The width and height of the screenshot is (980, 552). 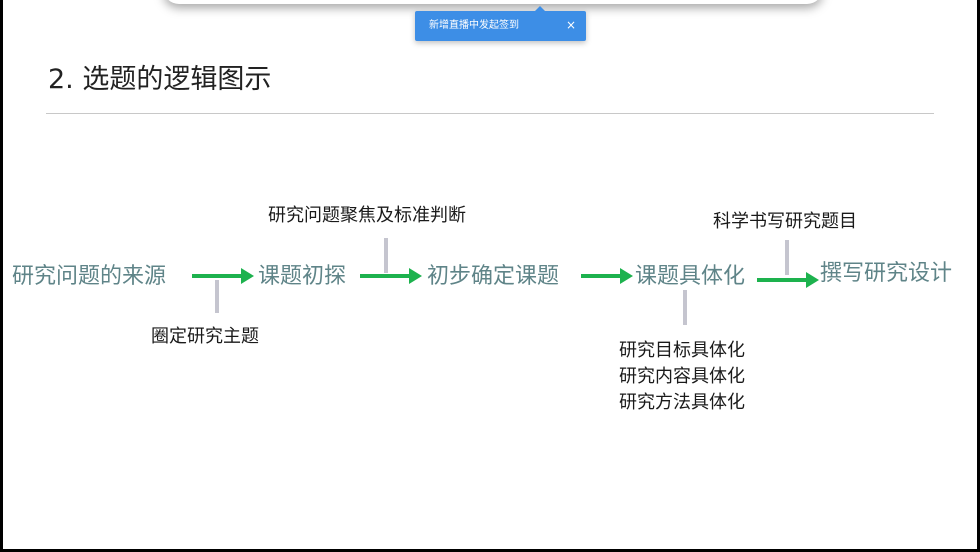 I want to click on note-concretize-content: 研究内容具体化, so click(x=682, y=376).